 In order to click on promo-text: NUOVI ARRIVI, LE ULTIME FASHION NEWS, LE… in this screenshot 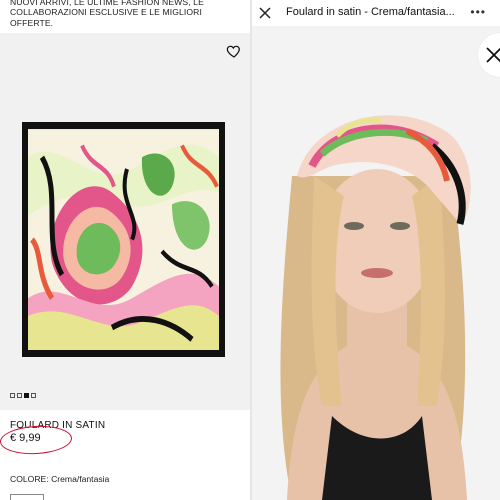, I will do `click(107, 14)`.